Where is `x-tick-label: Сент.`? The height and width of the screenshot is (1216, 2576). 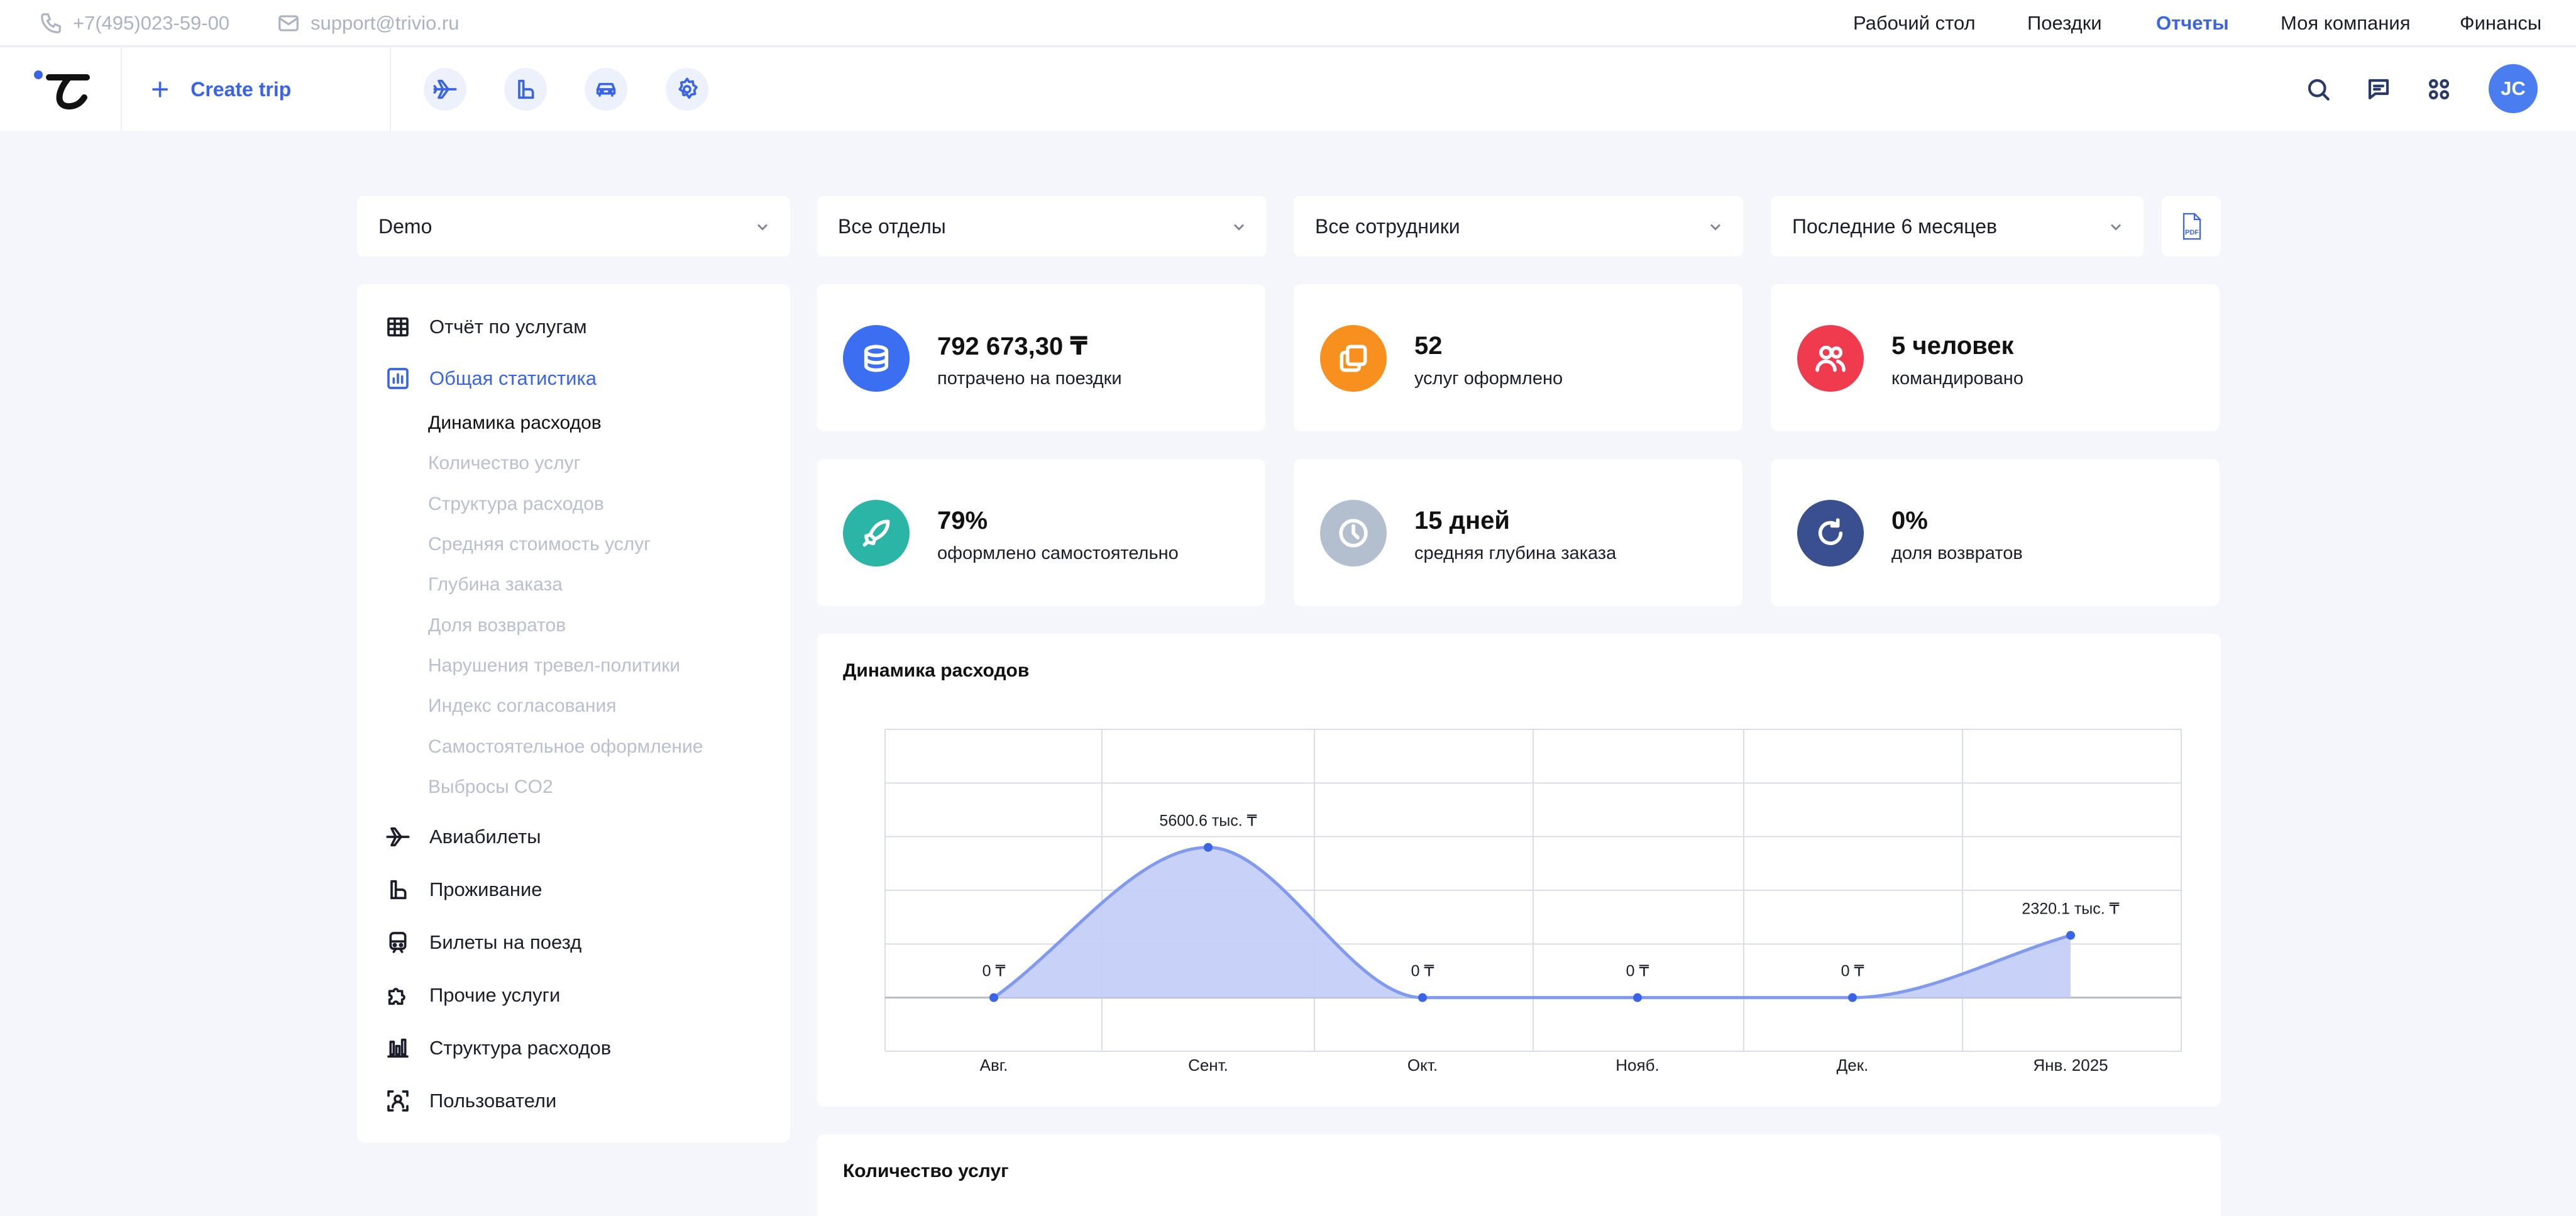
x-tick-label: Сент. is located at coordinates (1208, 1065).